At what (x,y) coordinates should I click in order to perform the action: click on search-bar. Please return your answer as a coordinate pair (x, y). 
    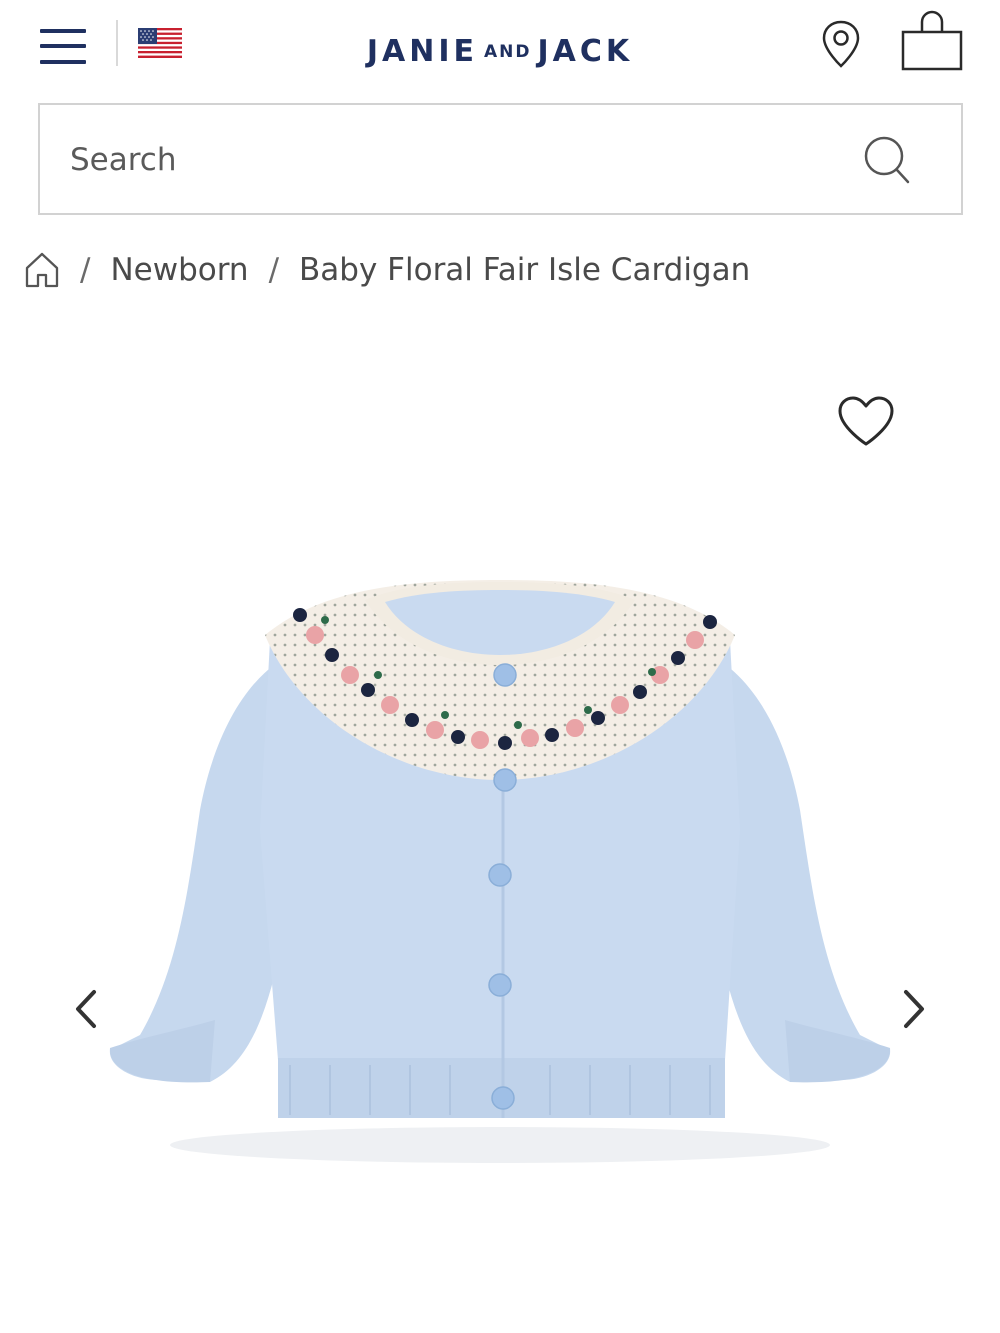
    Looking at the image, I should click on (500, 159).